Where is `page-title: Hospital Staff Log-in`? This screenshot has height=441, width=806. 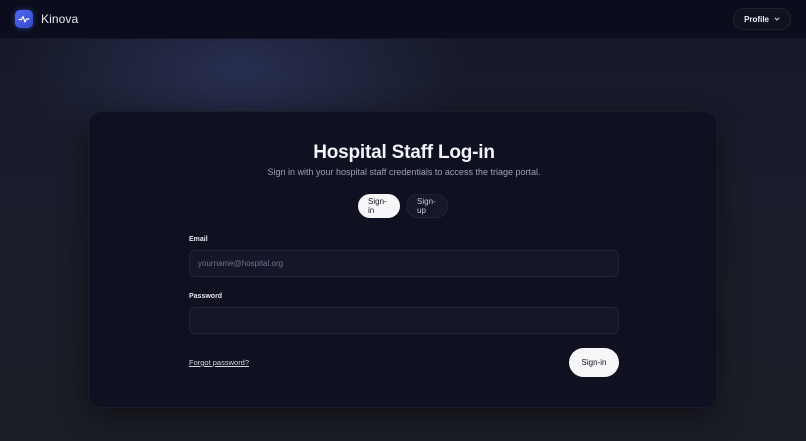
page-title: Hospital Staff Log-in is located at coordinates (404, 152).